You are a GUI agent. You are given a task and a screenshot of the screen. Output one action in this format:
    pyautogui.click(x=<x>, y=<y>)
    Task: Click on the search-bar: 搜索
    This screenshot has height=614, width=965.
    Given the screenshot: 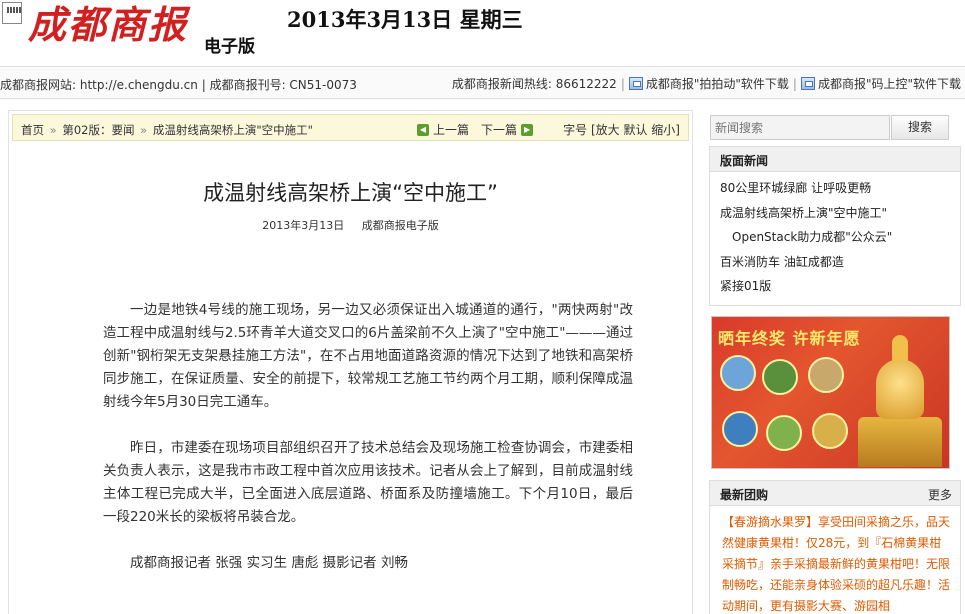 What is the action you would take?
    pyautogui.click(x=835, y=127)
    